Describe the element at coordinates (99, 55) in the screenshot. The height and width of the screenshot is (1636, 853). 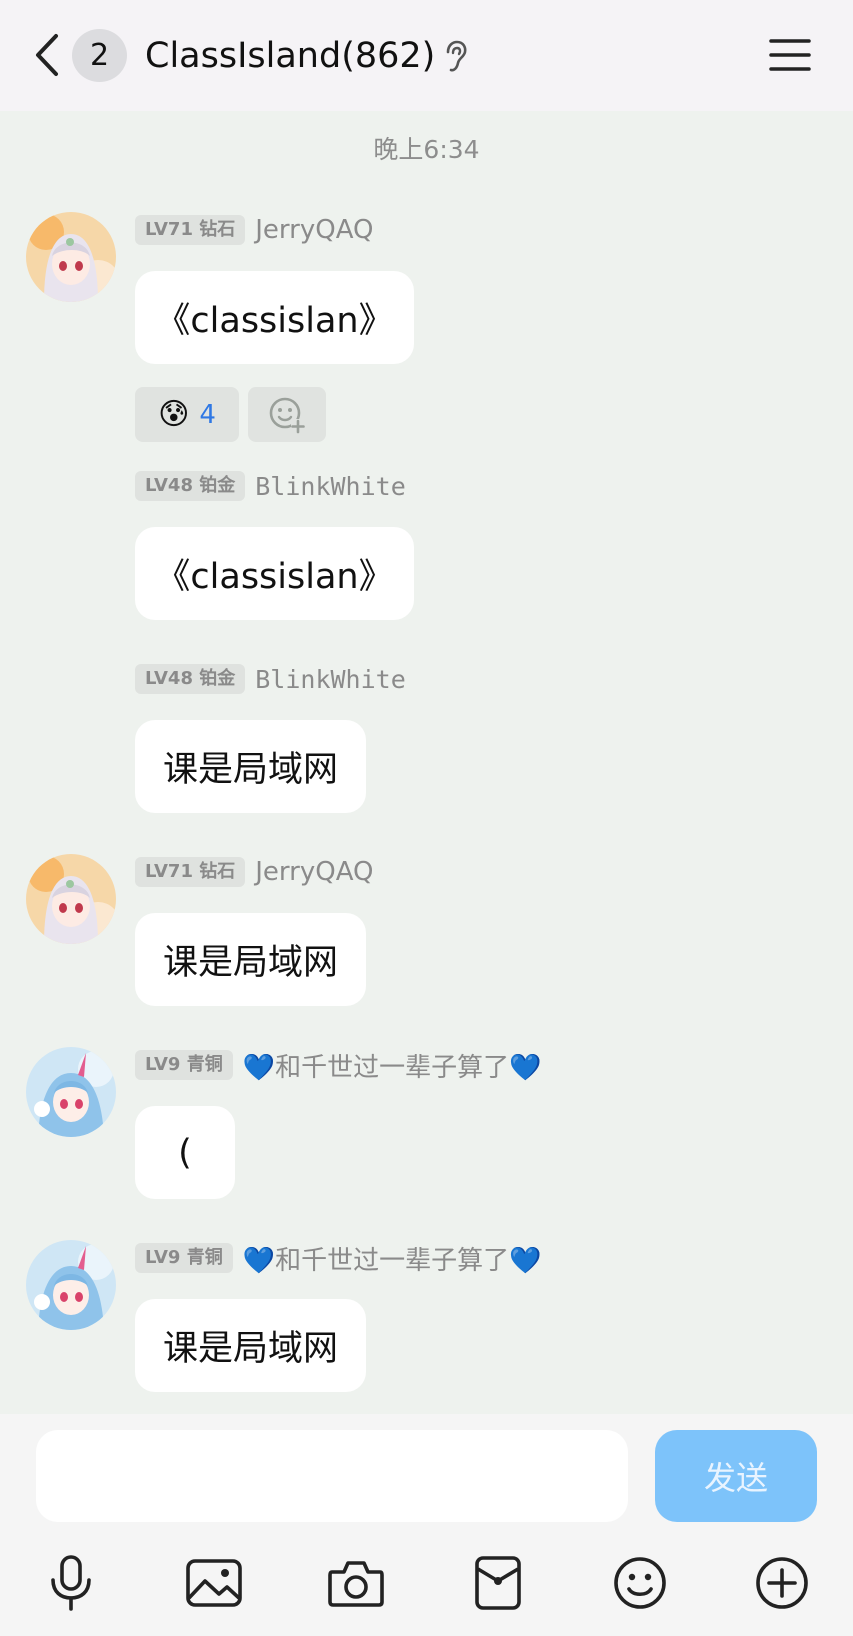
I see `unread-count-badge: 2` at that location.